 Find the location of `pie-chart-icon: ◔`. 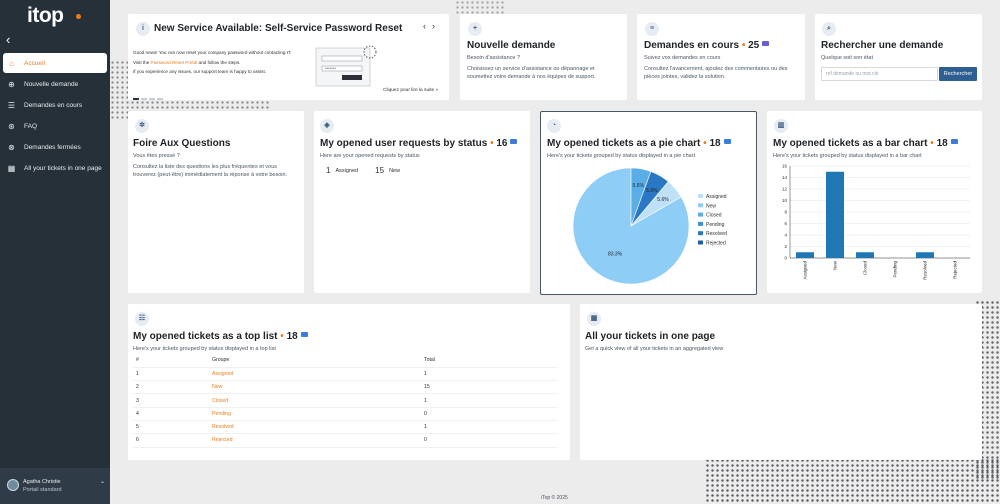

pie-chart-icon: ◔ is located at coordinates (554, 126).